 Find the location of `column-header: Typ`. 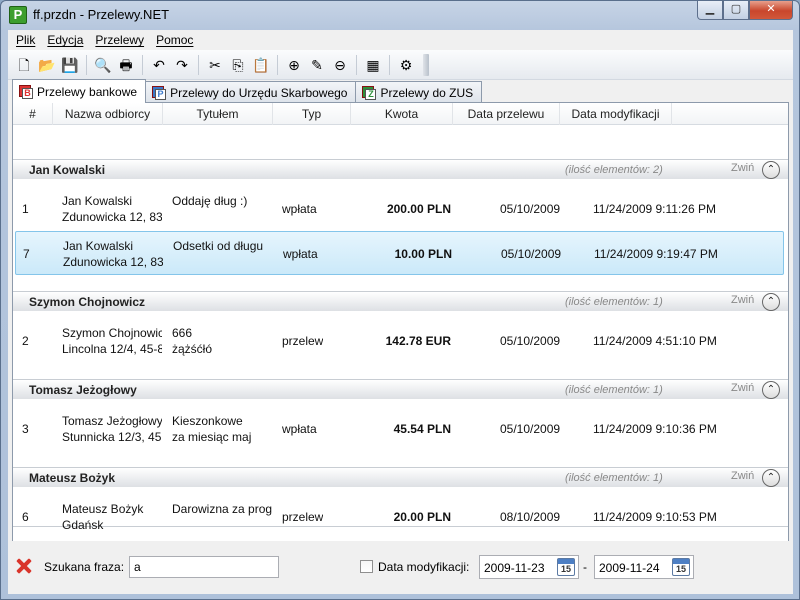

column-header: Typ is located at coordinates (312, 114).